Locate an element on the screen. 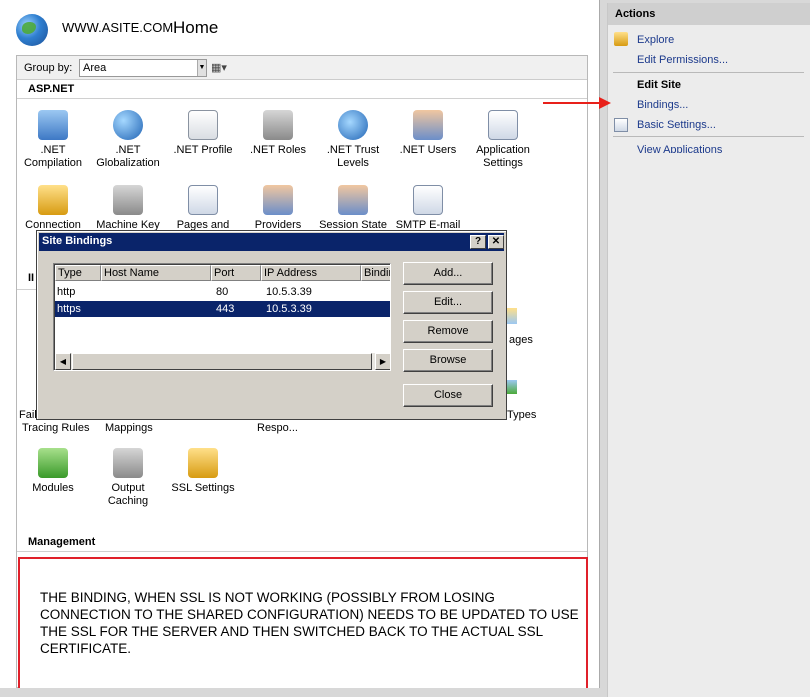 The image size is (810, 697). error-pages-icon is located at coordinates (512, 316).